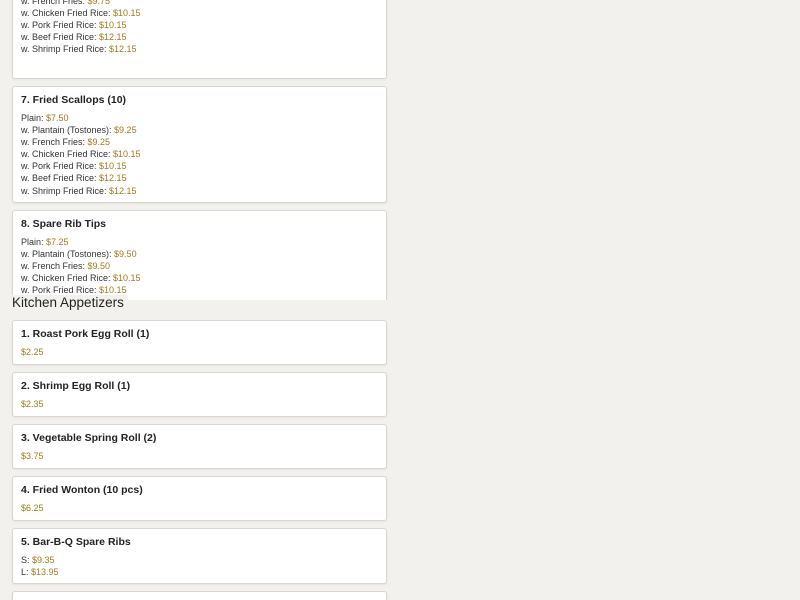 The image size is (800, 600). What do you see at coordinates (63, 224) in the screenshot?
I see `menu-item-title: 8. Spare Rib Tips` at bounding box center [63, 224].